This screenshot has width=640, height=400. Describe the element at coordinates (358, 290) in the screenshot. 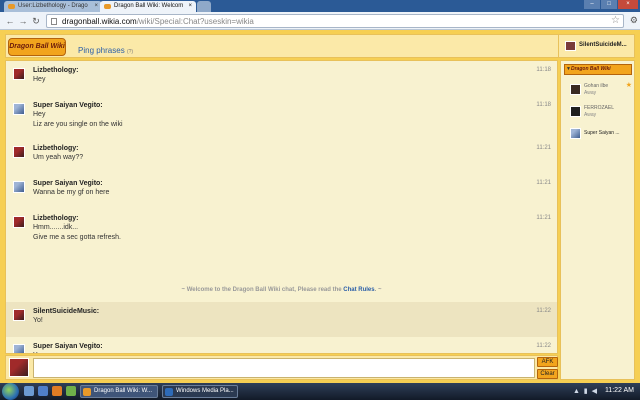

I see `chat-rules-link: Chat Rules` at that location.